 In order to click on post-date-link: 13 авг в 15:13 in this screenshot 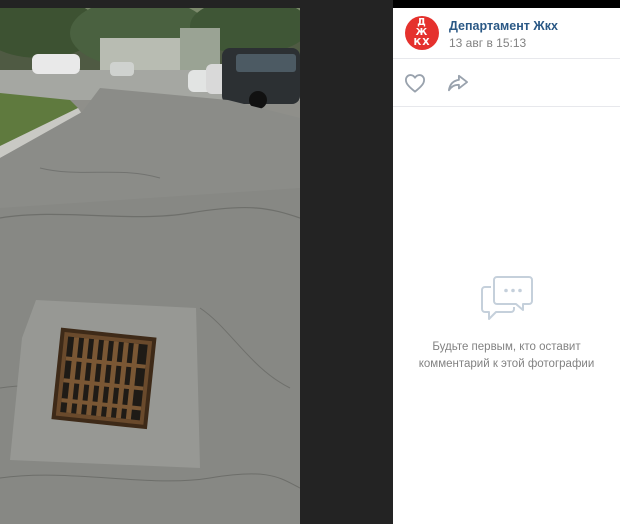, I will do `click(487, 43)`.